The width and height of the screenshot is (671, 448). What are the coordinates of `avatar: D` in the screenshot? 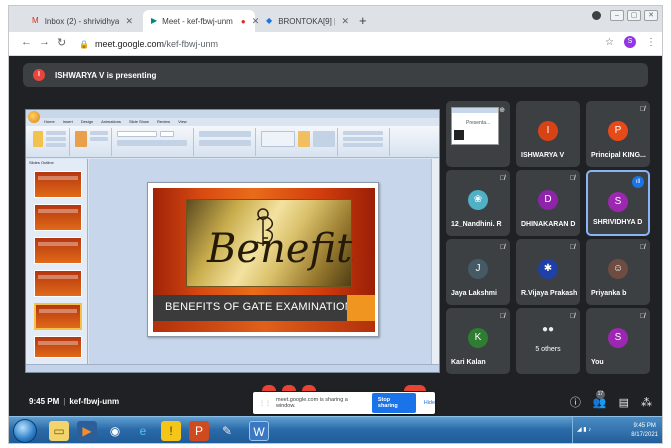 It's located at (548, 200).